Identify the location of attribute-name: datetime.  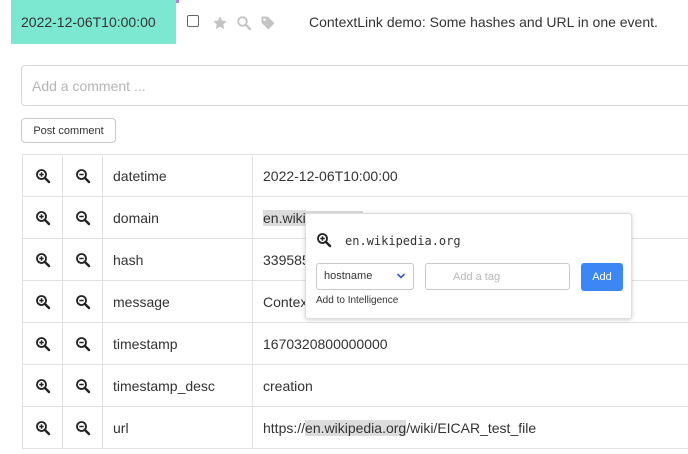
(177, 175).